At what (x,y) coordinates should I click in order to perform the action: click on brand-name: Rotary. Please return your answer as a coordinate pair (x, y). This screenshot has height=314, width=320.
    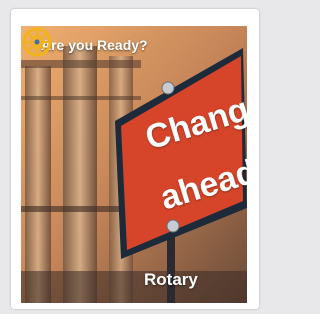
    Looking at the image, I should click on (171, 279).